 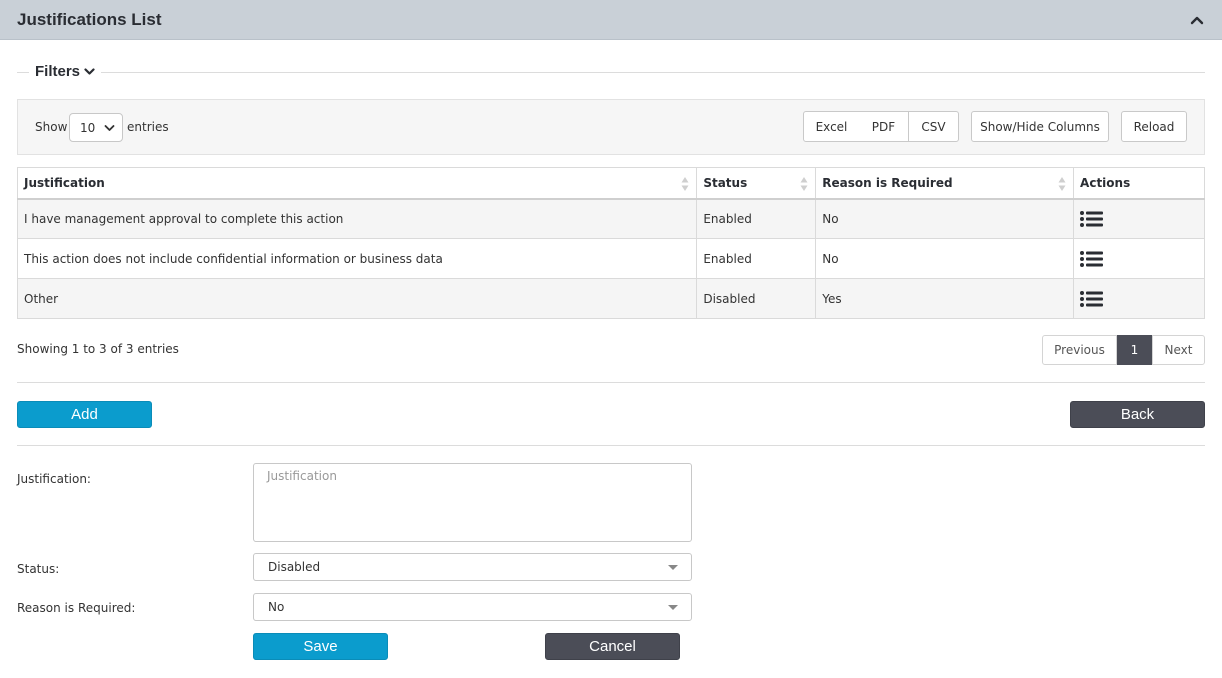 What do you see at coordinates (472, 502) in the screenshot?
I see `justification-input: Justification` at bounding box center [472, 502].